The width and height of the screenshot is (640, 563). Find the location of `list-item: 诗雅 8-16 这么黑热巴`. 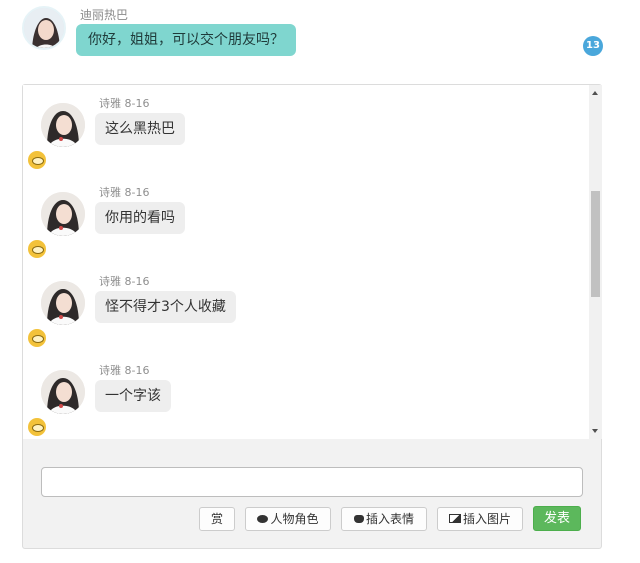

list-item: 诗雅 8-16 这么黑热巴 is located at coordinates (306, 129).